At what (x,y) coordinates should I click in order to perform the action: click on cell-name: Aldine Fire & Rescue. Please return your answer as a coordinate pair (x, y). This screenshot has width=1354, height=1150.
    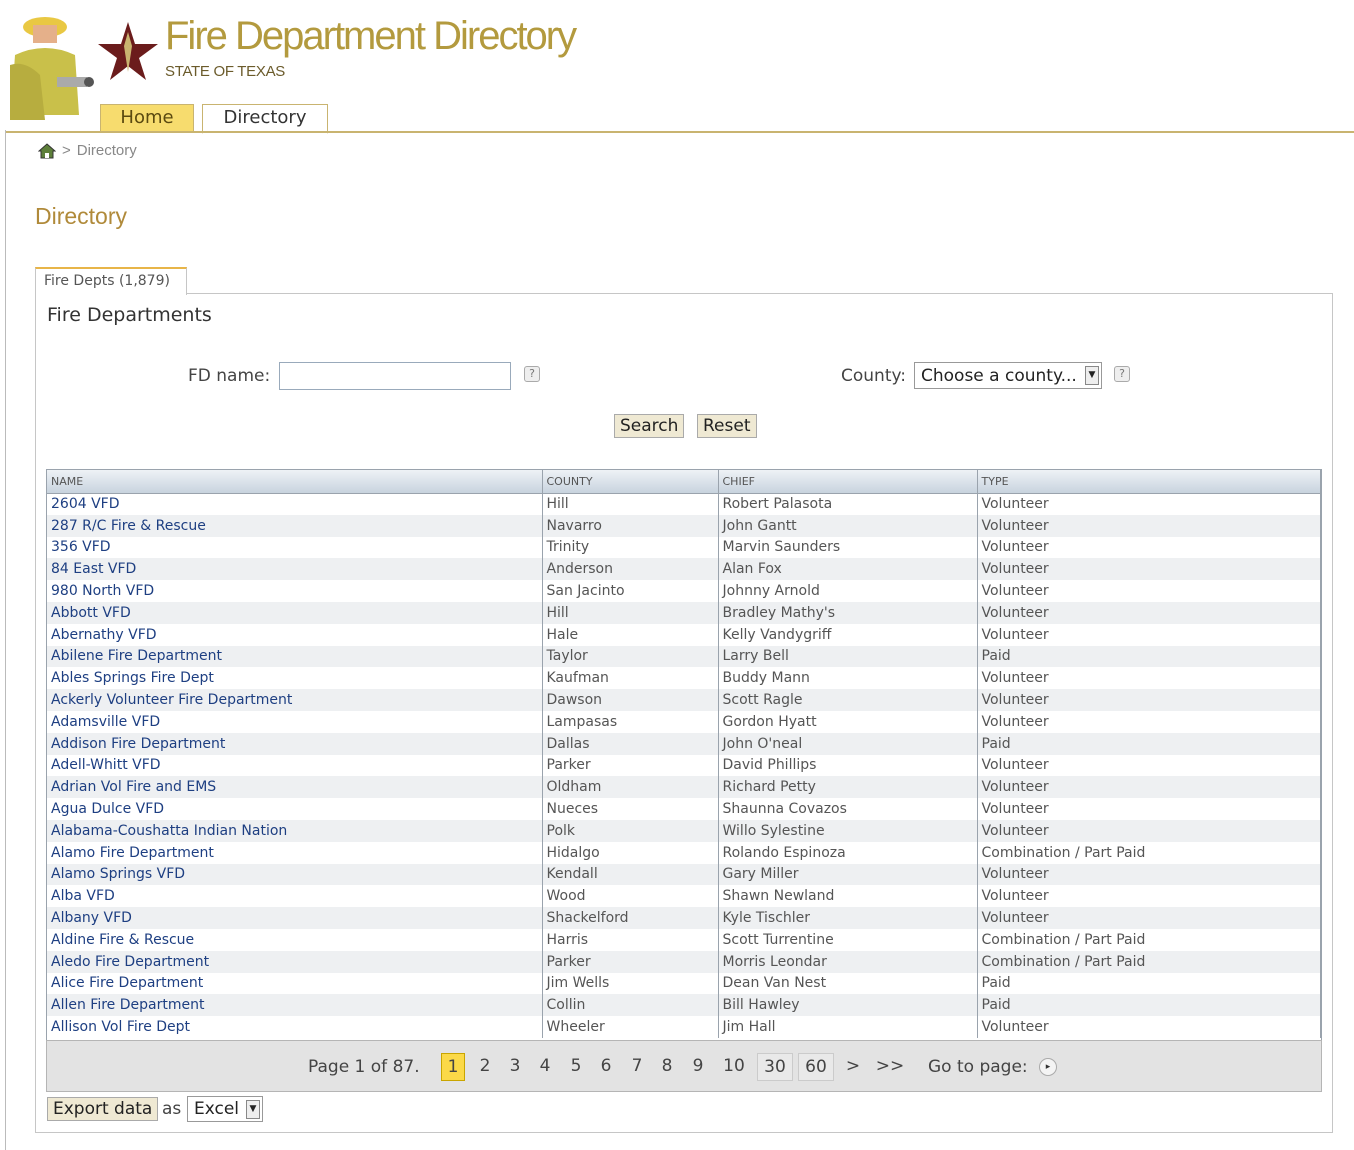
    Looking at the image, I should click on (295, 939).